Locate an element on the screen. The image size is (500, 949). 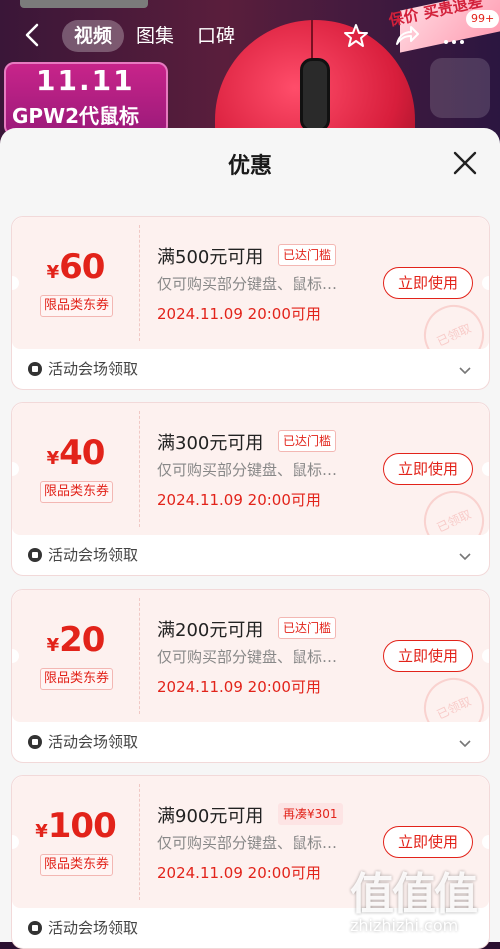
coupon-amount: ¥20 is located at coordinates (75, 640).